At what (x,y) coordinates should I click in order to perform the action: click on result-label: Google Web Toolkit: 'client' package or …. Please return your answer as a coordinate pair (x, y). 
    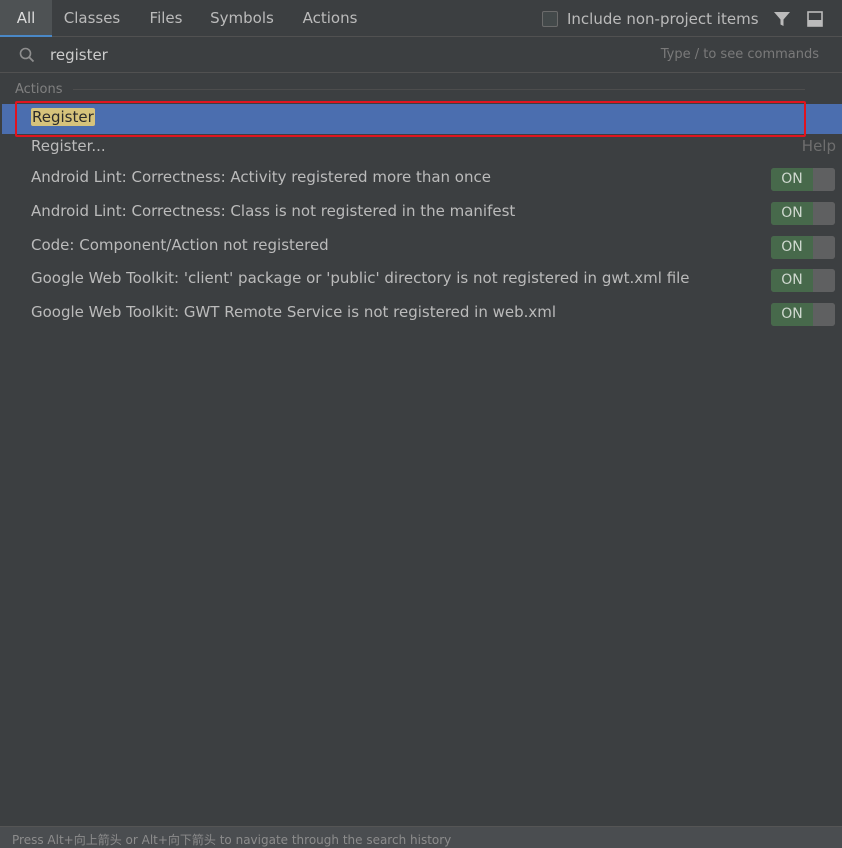
    Looking at the image, I should click on (360, 278).